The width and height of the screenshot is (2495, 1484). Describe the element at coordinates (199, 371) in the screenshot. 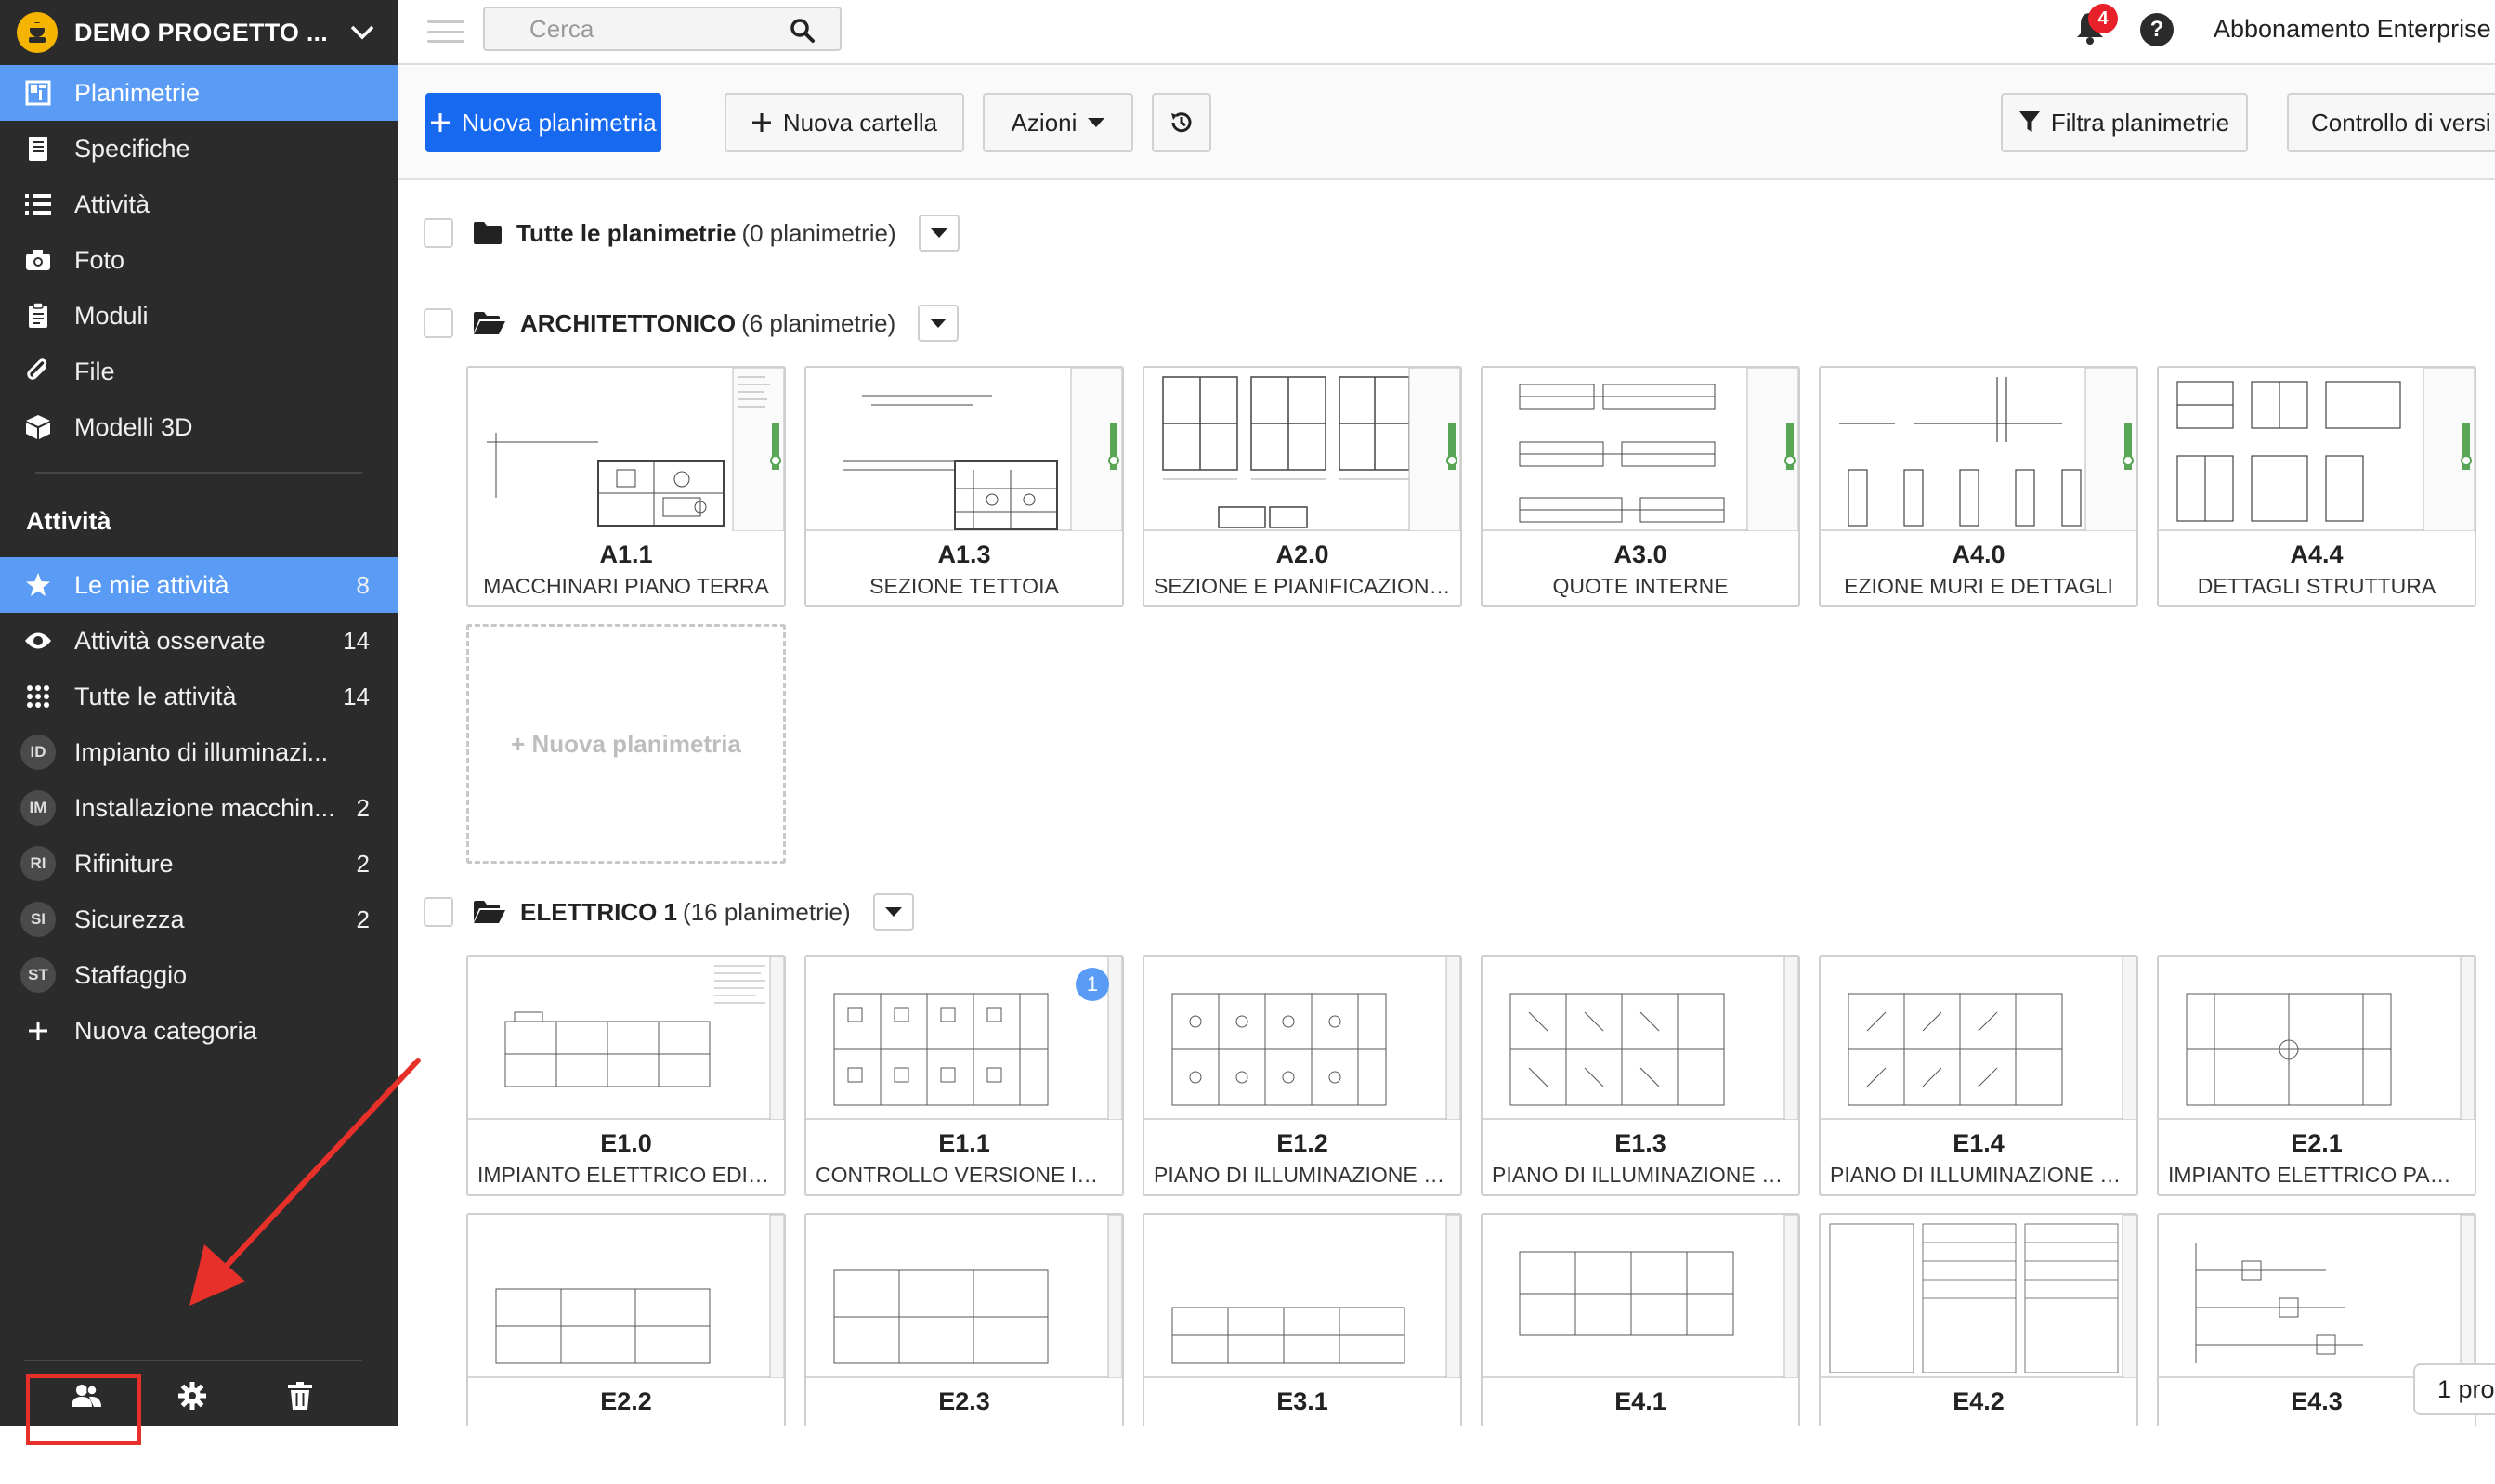

I see `nav-item-file: File` at that location.